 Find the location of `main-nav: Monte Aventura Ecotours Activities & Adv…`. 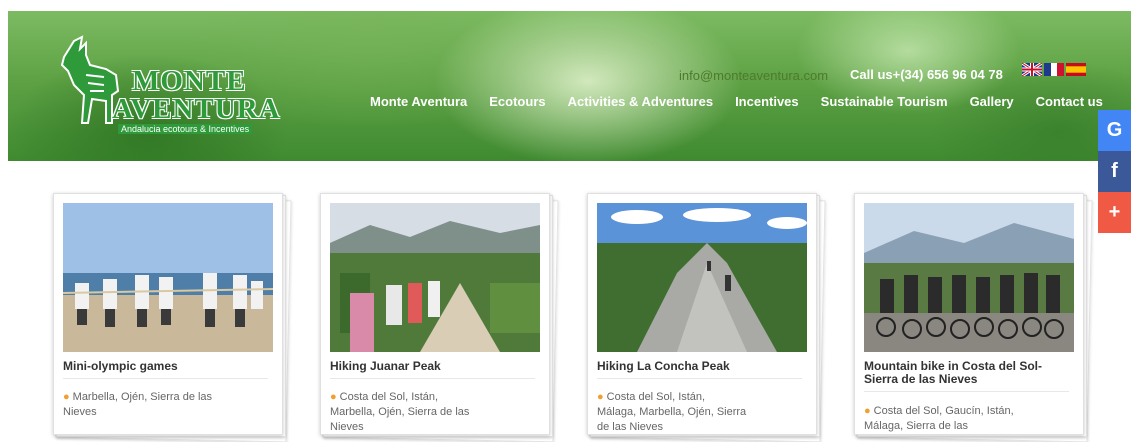

main-nav: Monte Aventura Ecotours Activities & Adv… is located at coordinates (736, 101).